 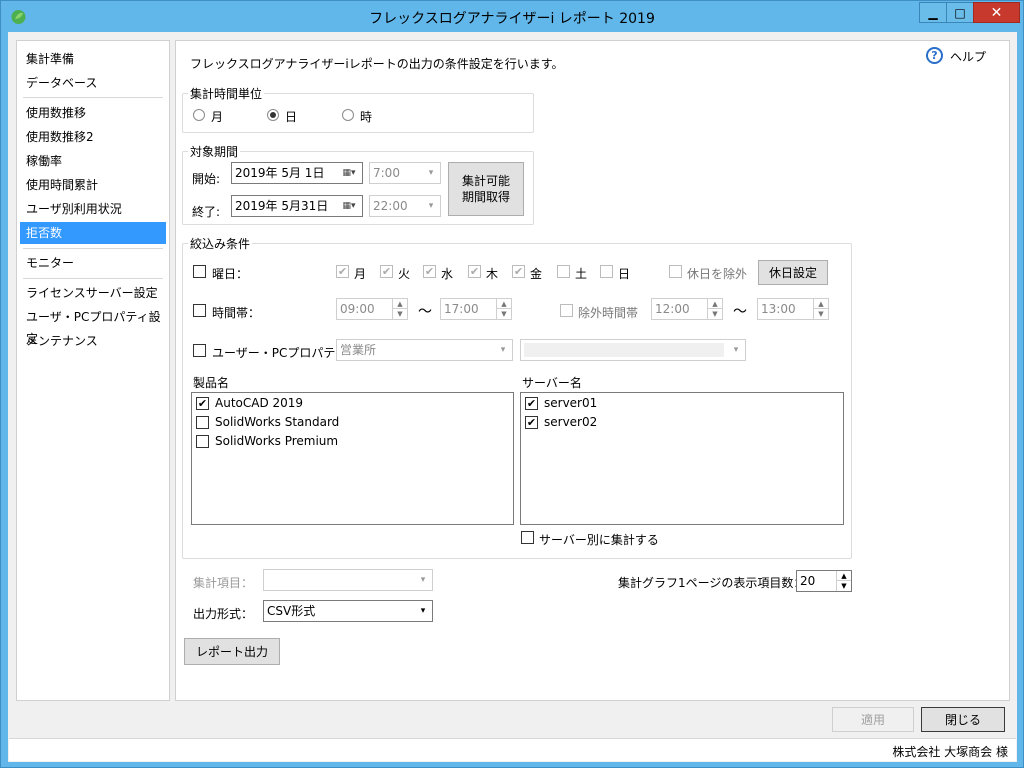 What do you see at coordinates (259, 403) in the screenshot?
I see `product-label: AutoCAD 2019` at bounding box center [259, 403].